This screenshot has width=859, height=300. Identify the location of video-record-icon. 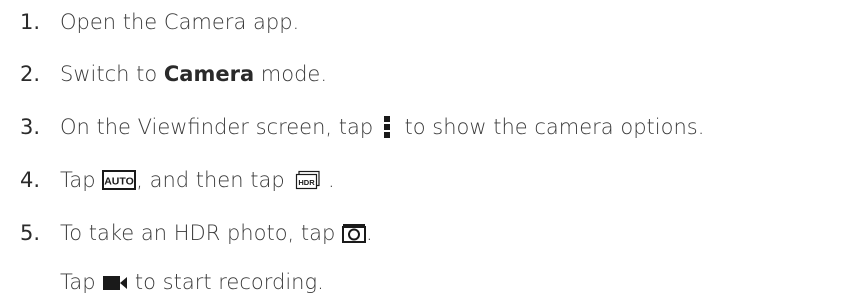
(115, 282).